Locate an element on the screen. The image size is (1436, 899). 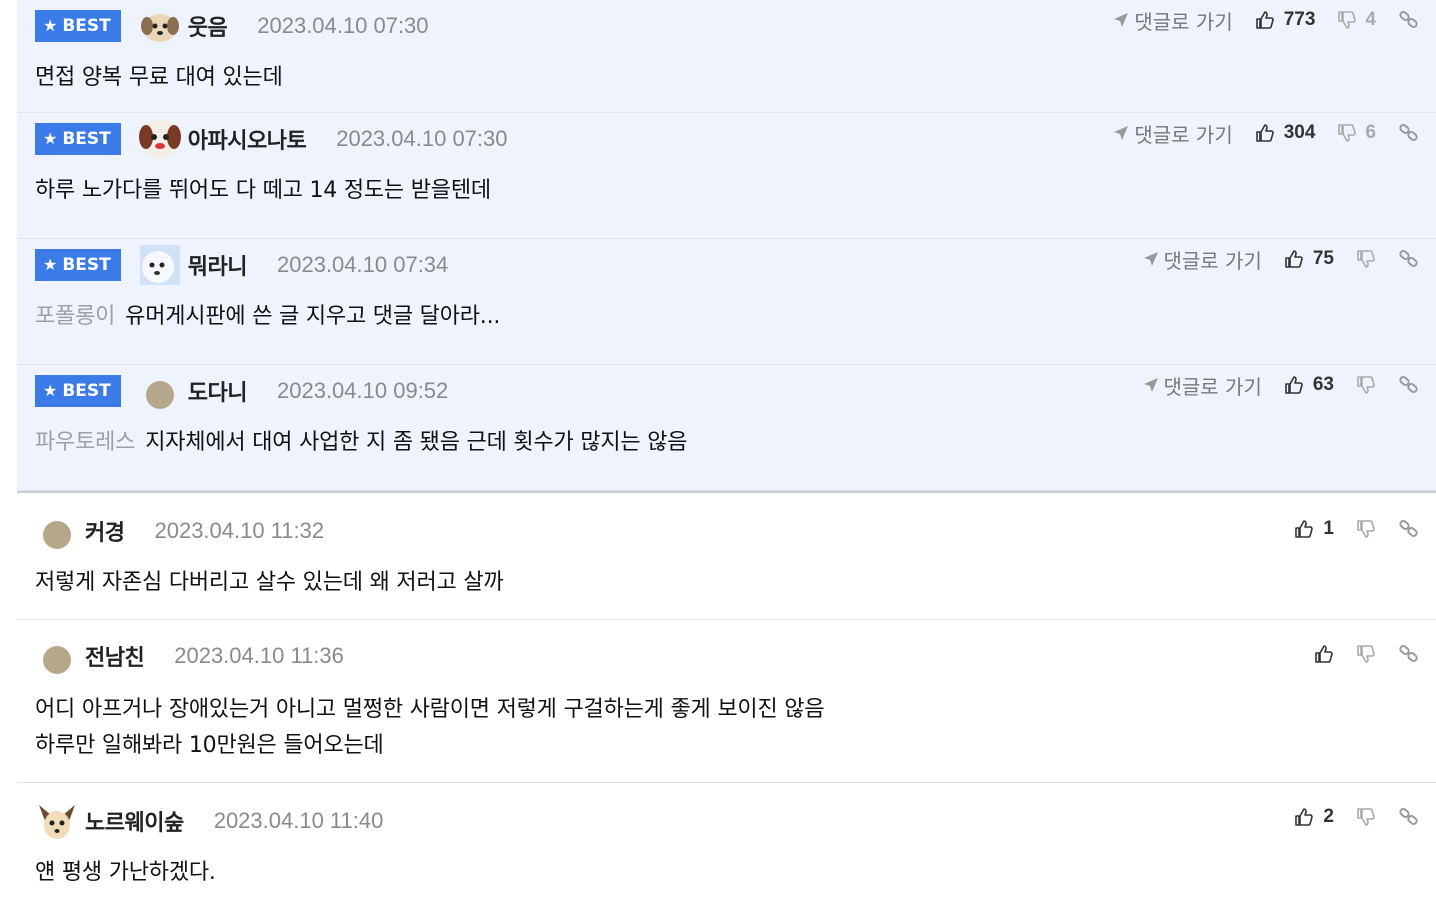
white-dog-avatar is located at coordinates (160, 265).